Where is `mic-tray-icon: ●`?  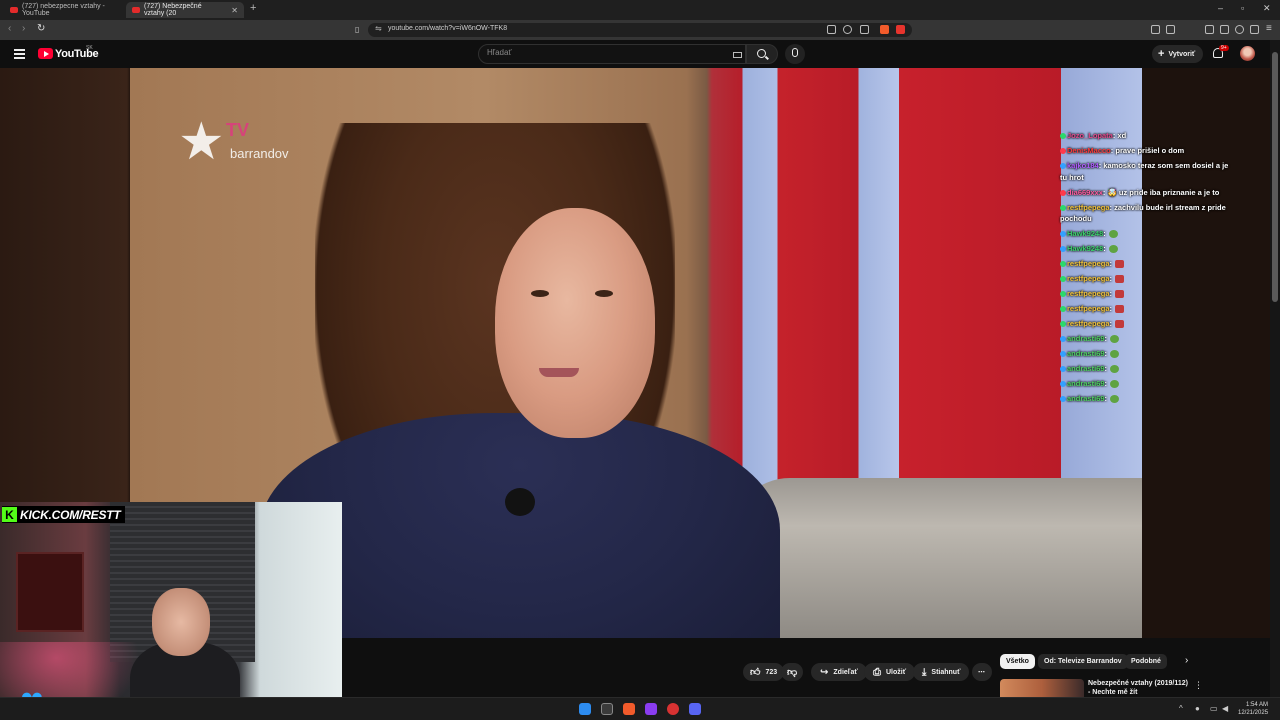
mic-tray-icon: ● is located at coordinates (1197, 708).